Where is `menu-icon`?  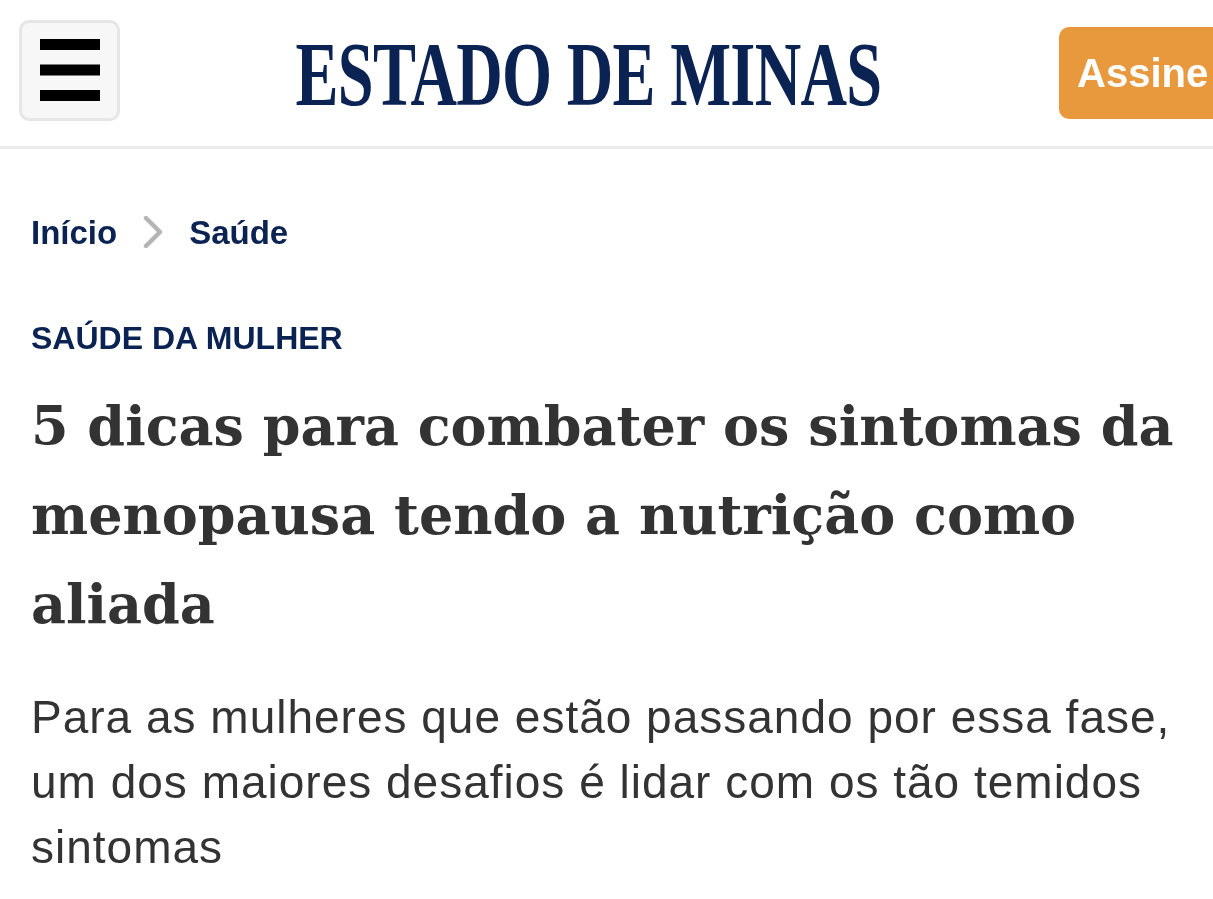 menu-icon is located at coordinates (69, 70).